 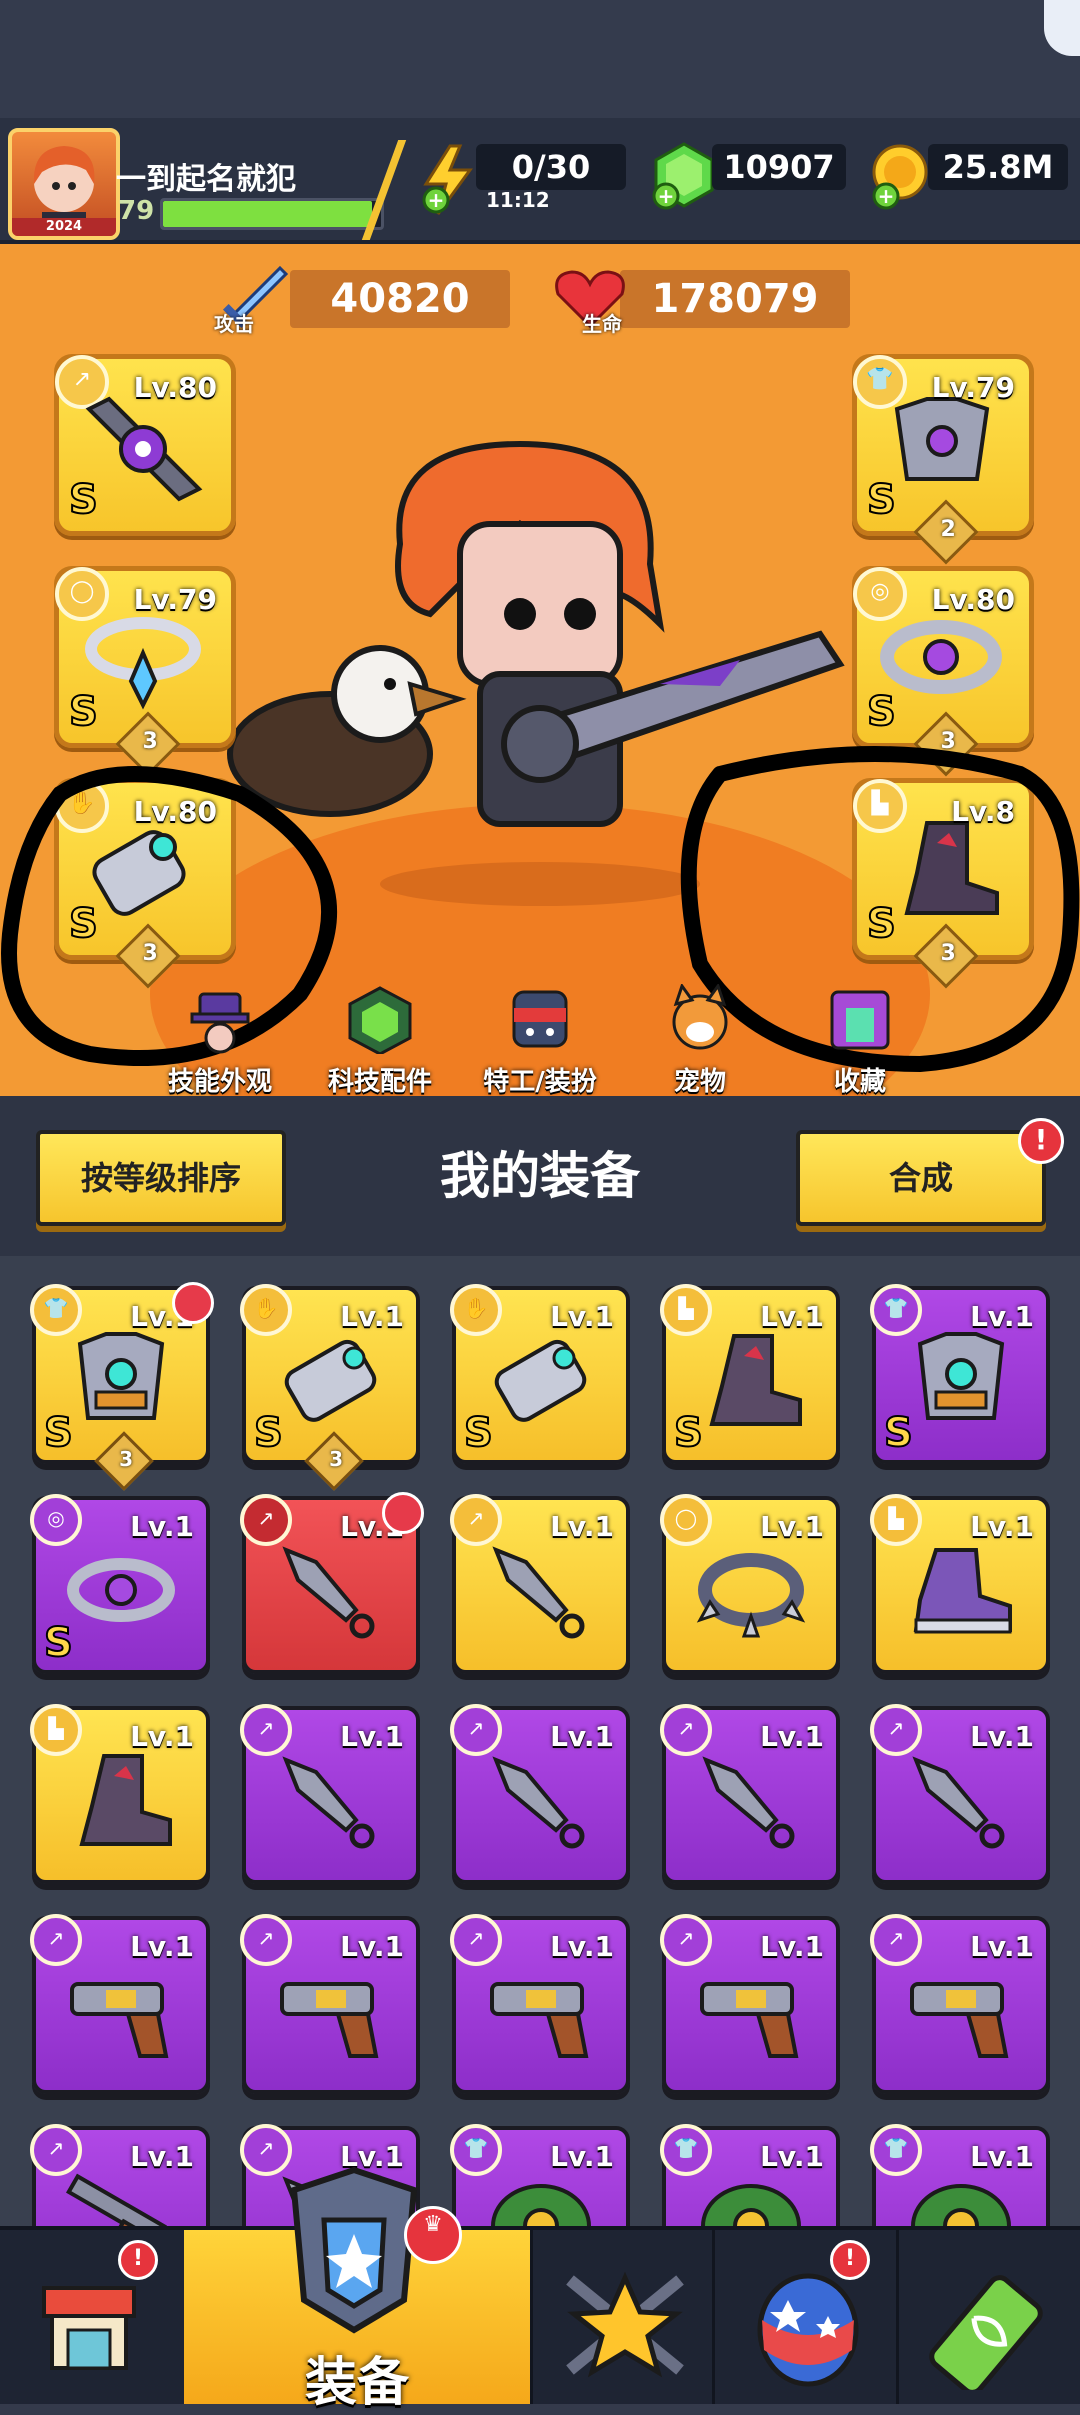 What do you see at coordinates (145, 671) in the screenshot?
I see `equipped-slot-necklace: ◯ Lv.79 S 3` at bounding box center [145, 671].